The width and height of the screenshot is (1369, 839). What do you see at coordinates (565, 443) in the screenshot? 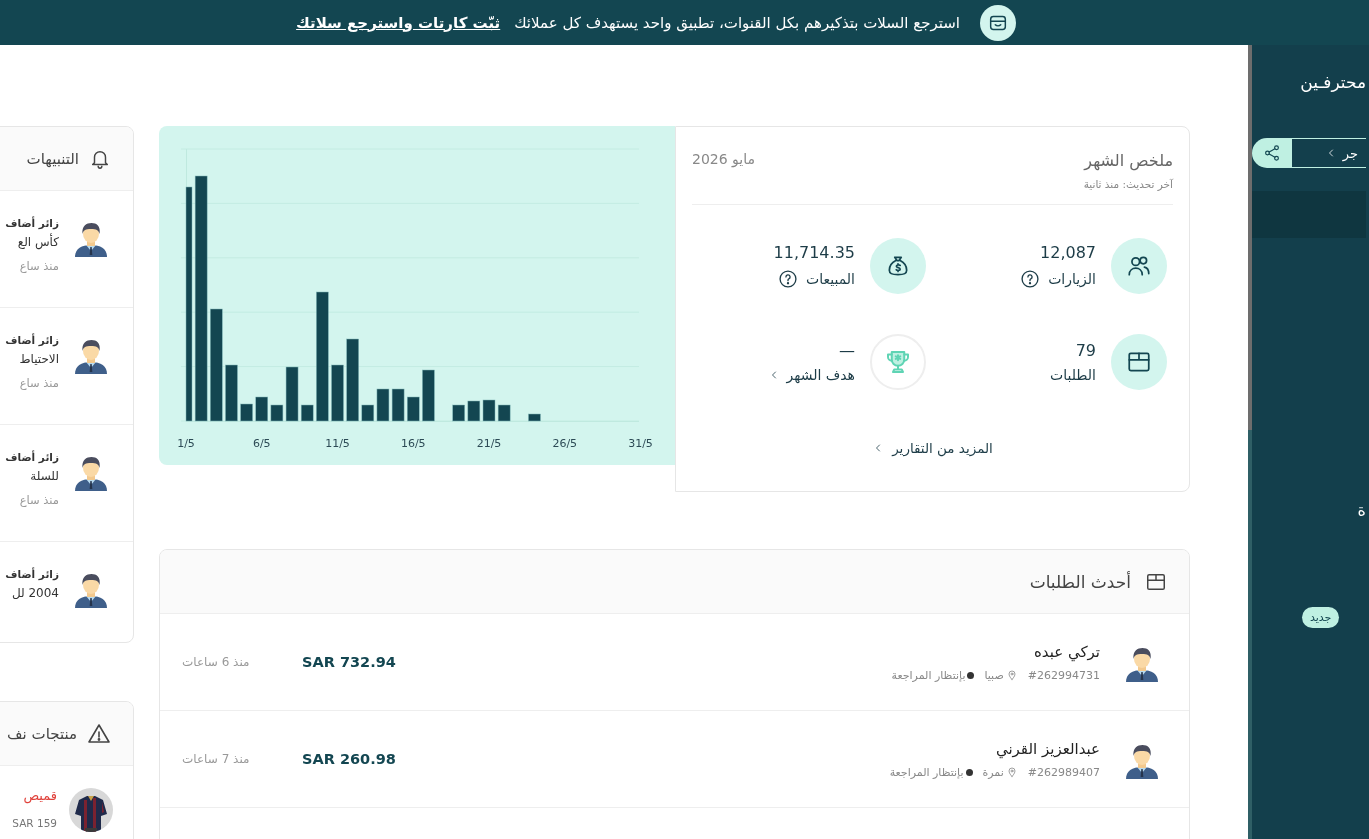
I see `axis-label: 26/5` at bounding box center [565, 443].